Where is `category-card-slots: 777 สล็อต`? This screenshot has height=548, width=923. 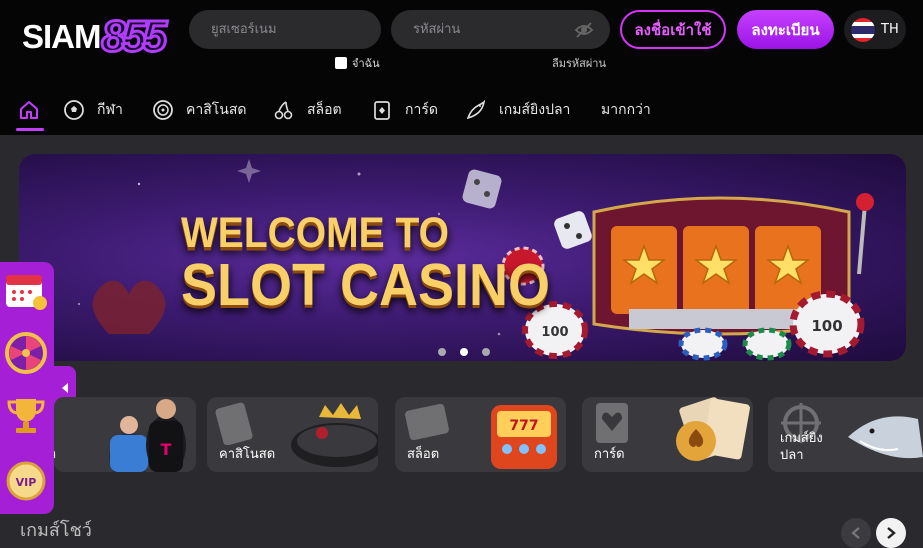
category-card-slots: 777 สล็อต is located at coordinates (480, 434).